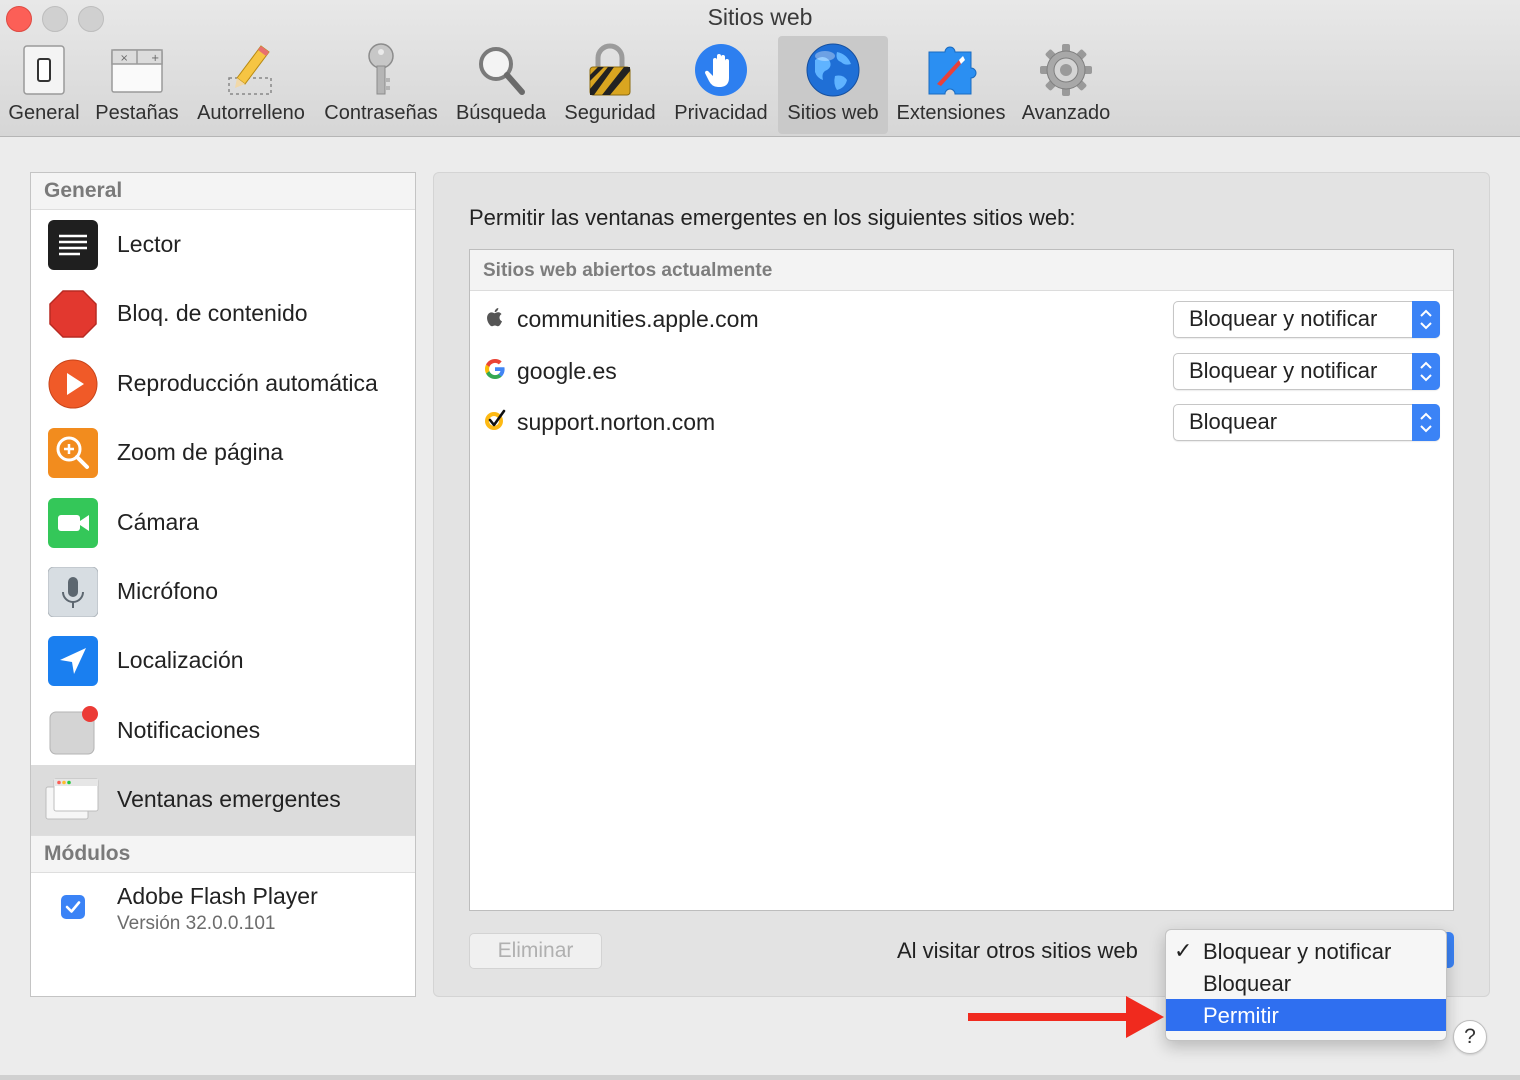  I want to click on hand-icon, so click(721, 70).